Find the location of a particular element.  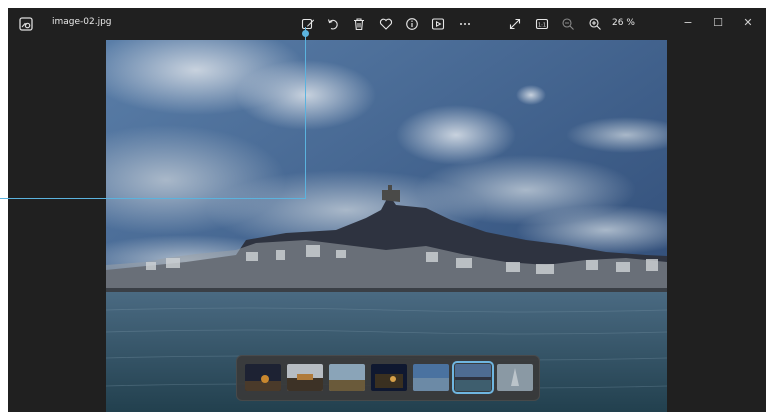

zoom-out-icon is located at coordinates (568, 24).